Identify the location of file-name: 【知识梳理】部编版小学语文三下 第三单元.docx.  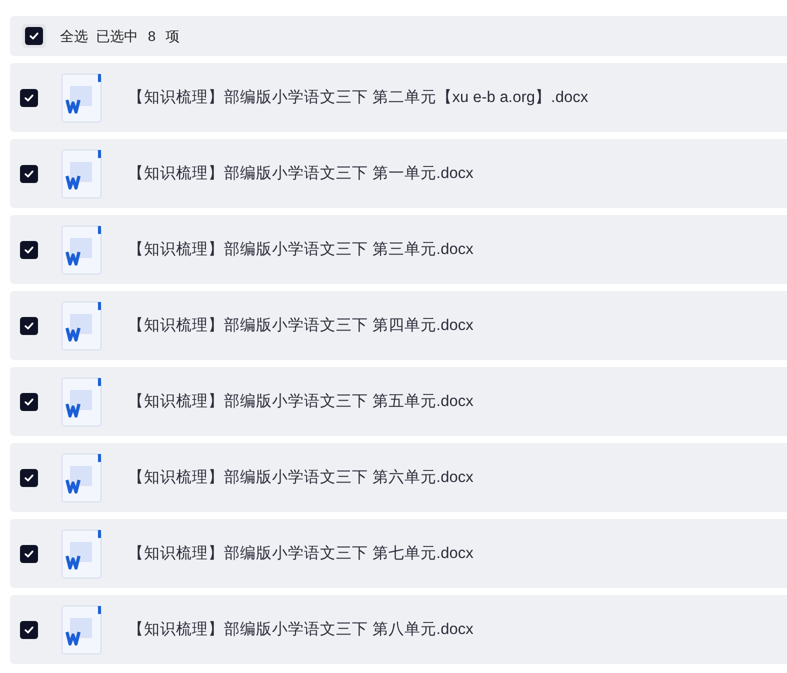
(301, 250).